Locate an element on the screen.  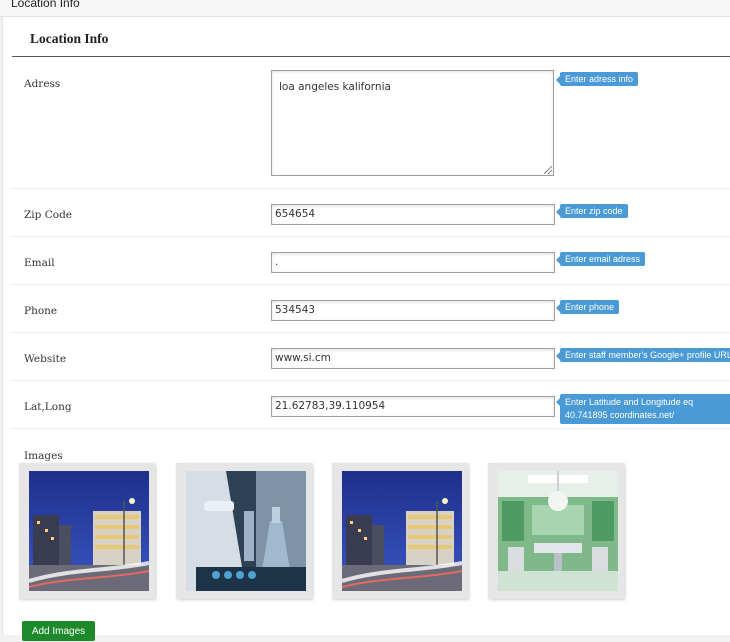
website-label: Website is located at coordinates (45, 359).